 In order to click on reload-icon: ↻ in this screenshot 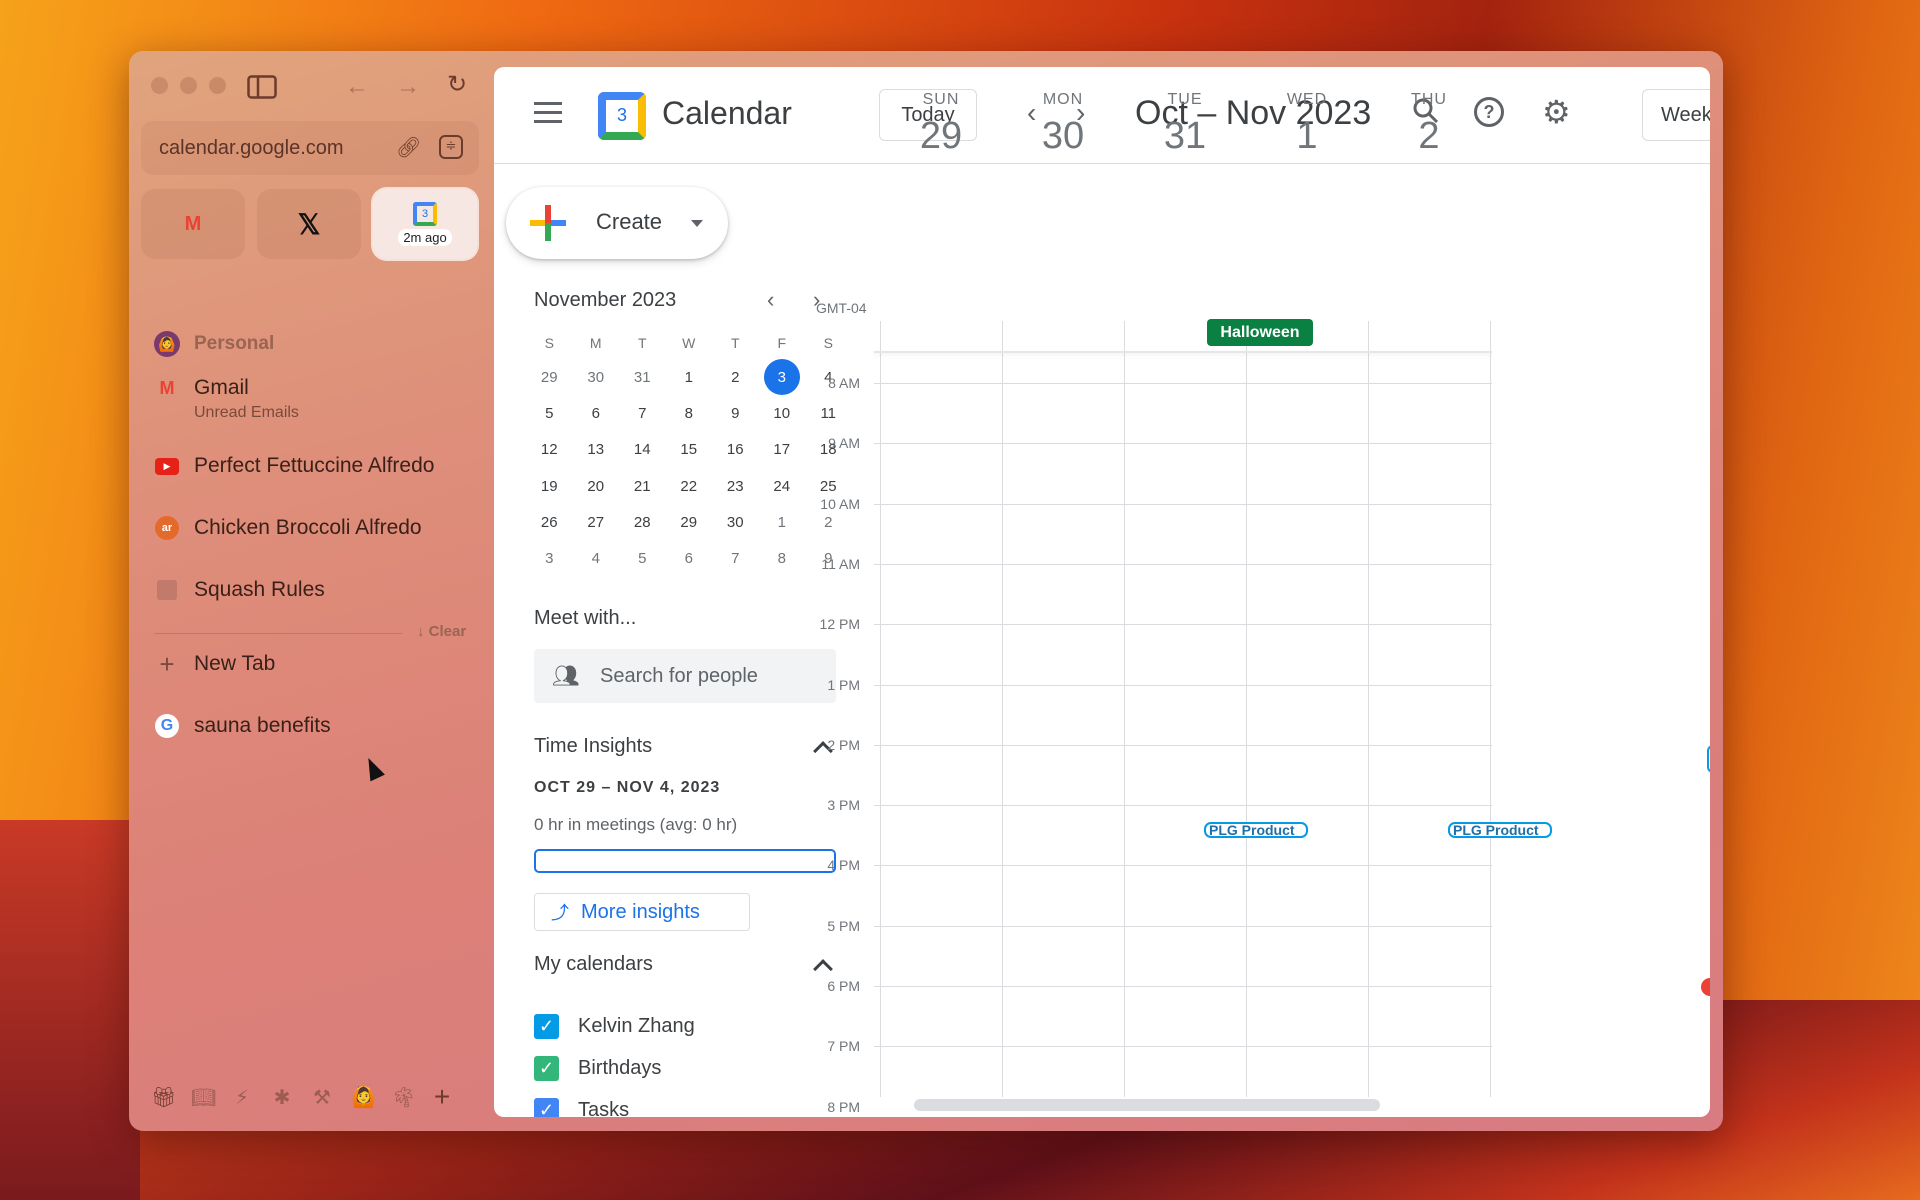, I will do `click(457, 85)`.